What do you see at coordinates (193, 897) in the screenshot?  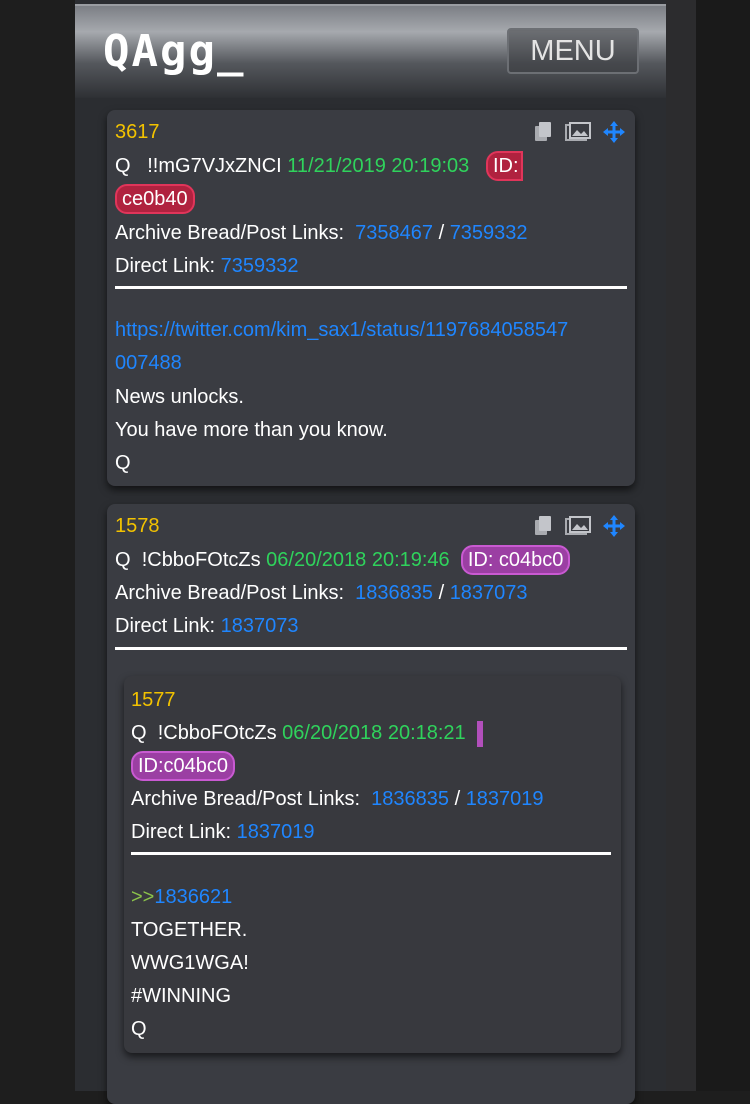 I see `quote-link: 1836621` at bounding box center [193, 897].